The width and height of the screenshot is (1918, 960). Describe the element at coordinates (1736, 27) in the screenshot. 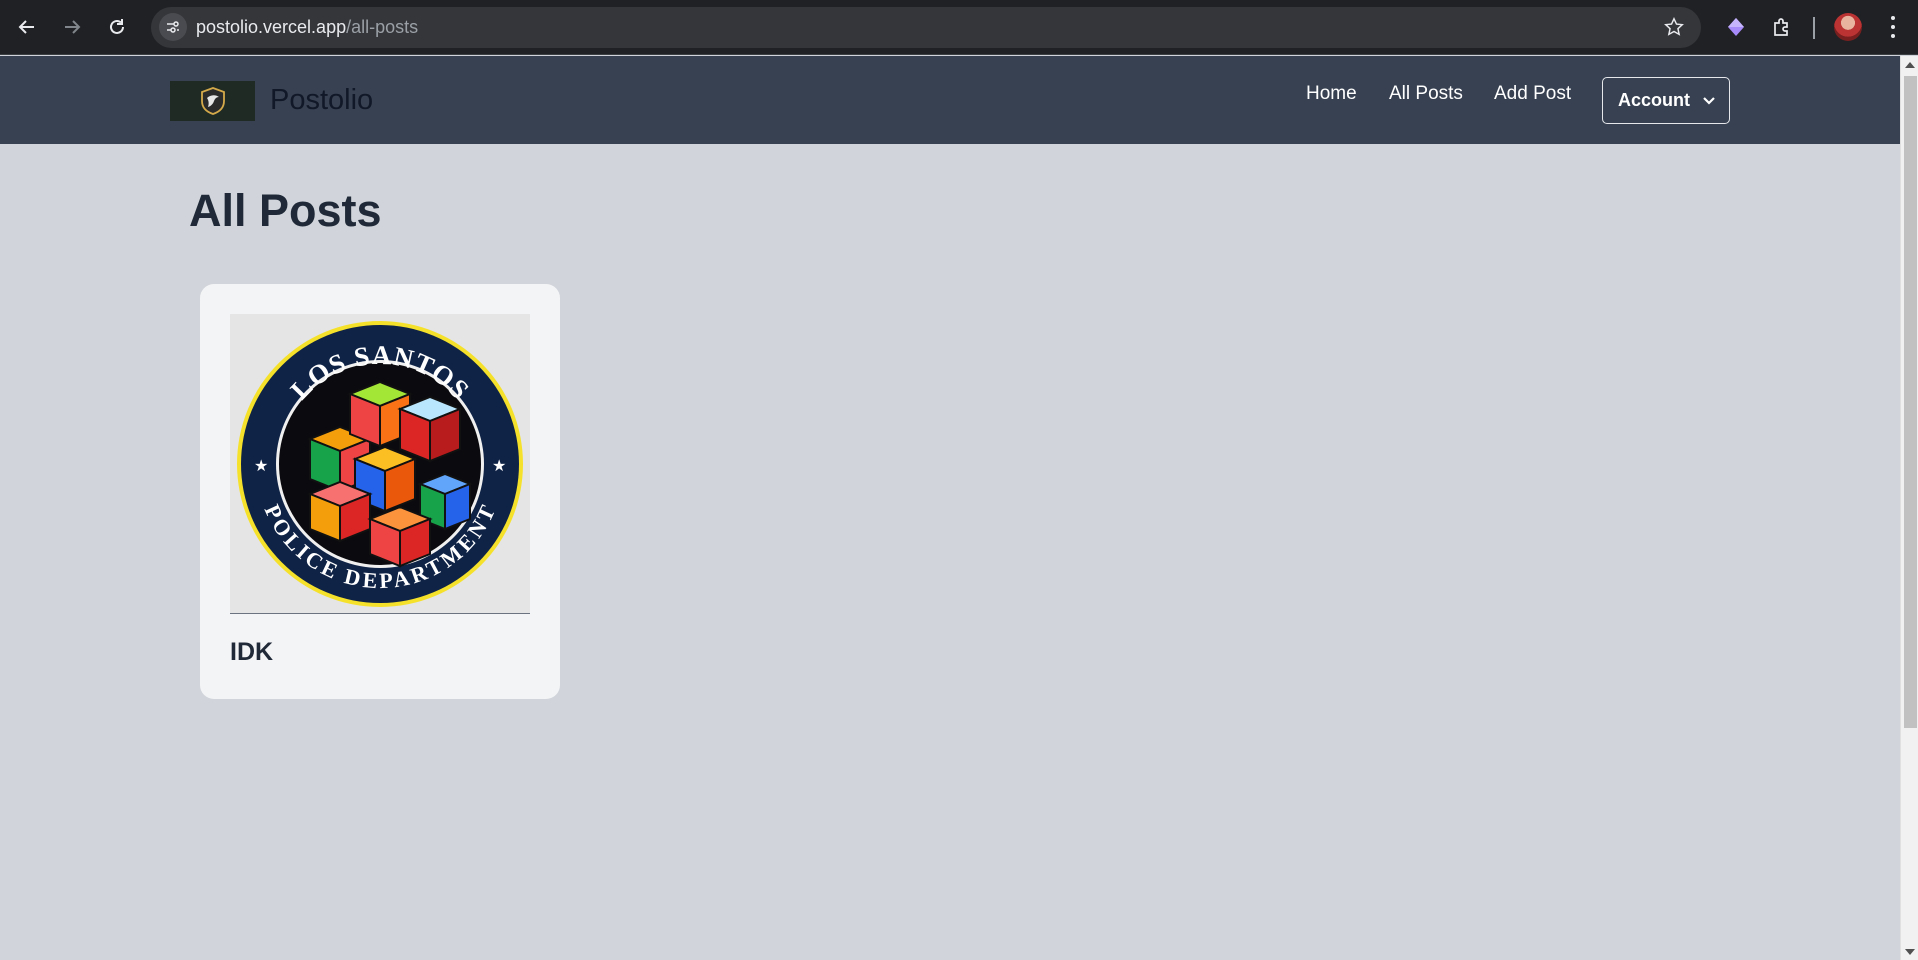

I see `extension-gem-icon` at that location.